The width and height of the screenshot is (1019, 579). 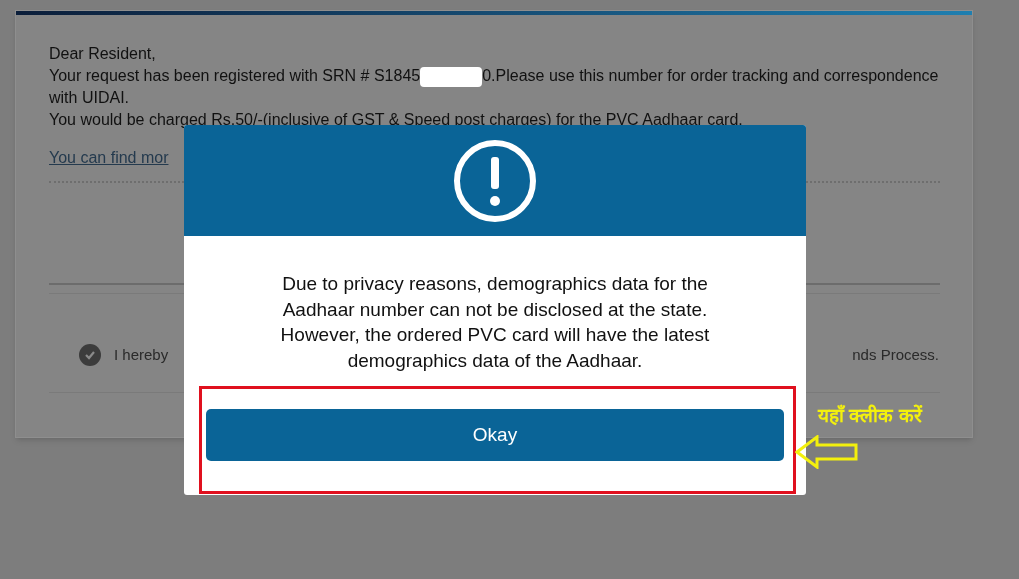 What do you see at coordinates (141, 355) in the screenshot?
I see `consent-text: I hereby` at bounding box center [141, 355].